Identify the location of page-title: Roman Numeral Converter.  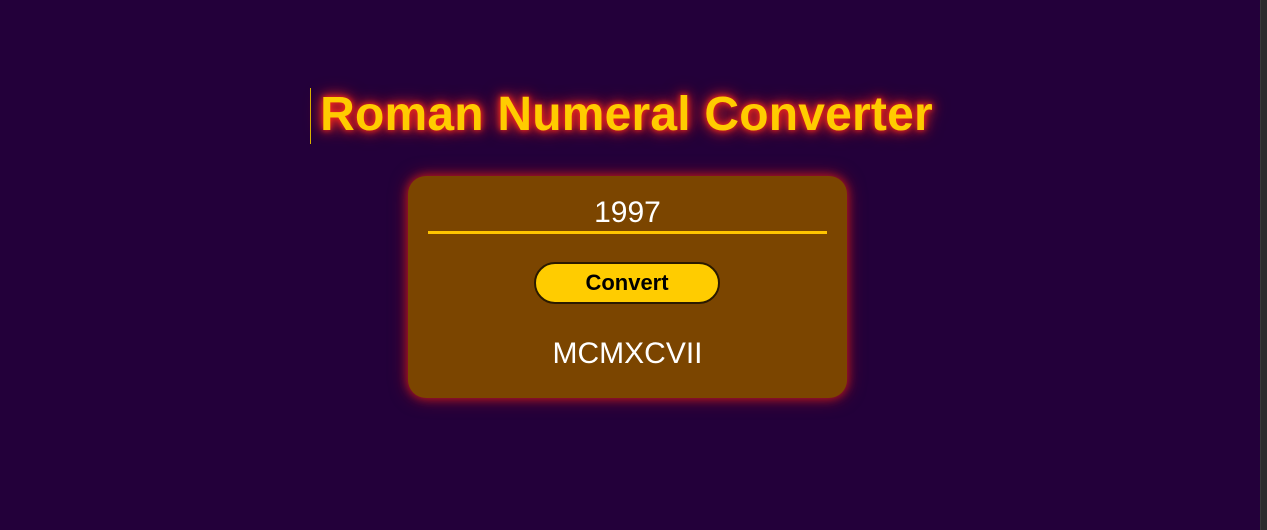
(626, 114).